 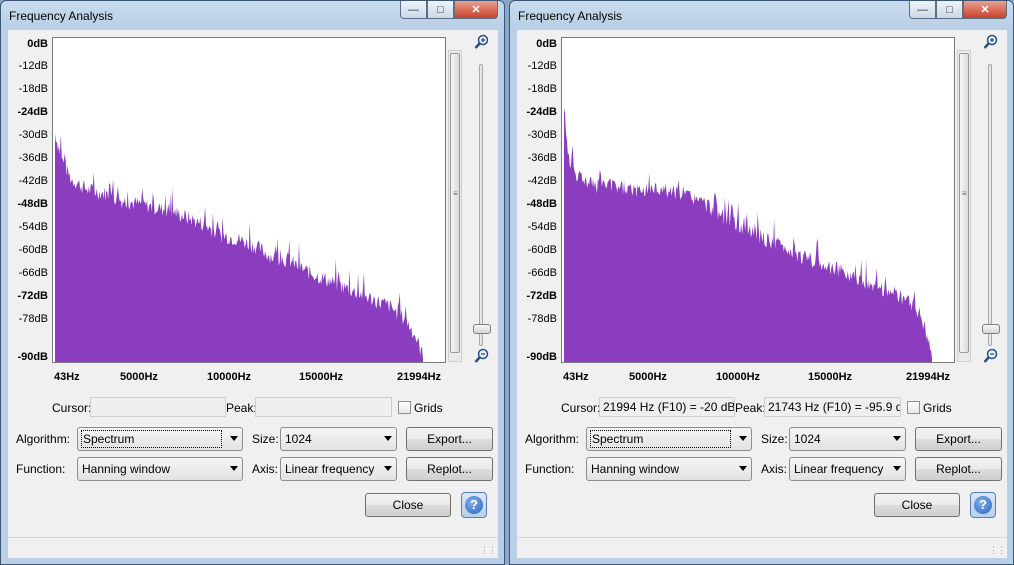 I want to click on help-icon: ?, so click(x=983, y=505).